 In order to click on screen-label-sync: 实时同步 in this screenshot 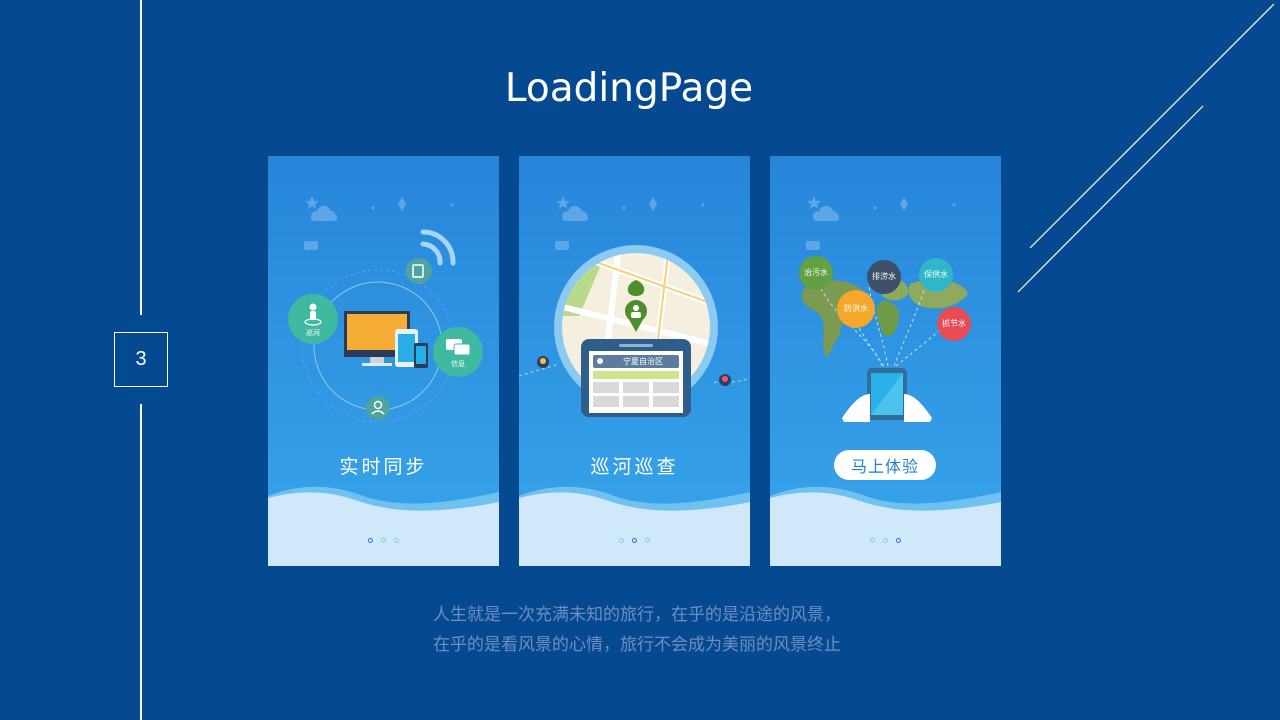, I will do `click(383, 467)`.